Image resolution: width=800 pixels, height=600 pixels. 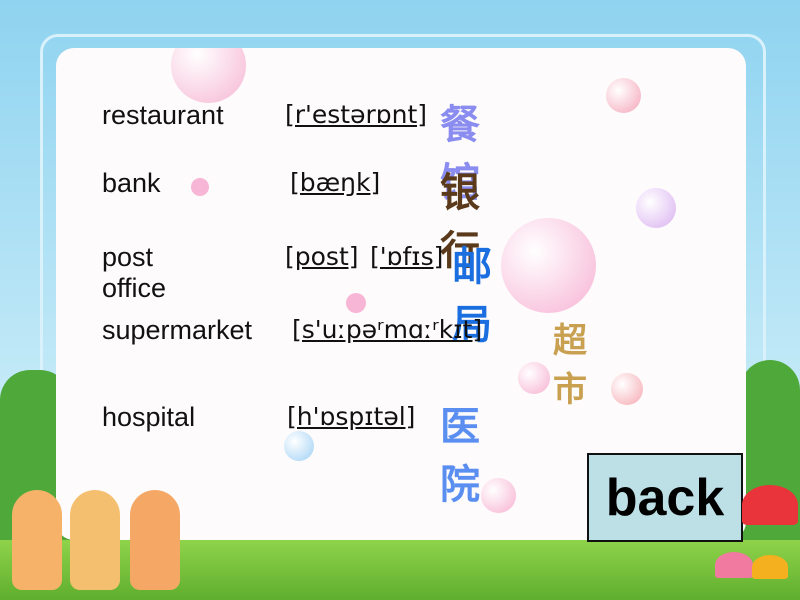 I want to click on word: hospital, so click(x=149, y=417).